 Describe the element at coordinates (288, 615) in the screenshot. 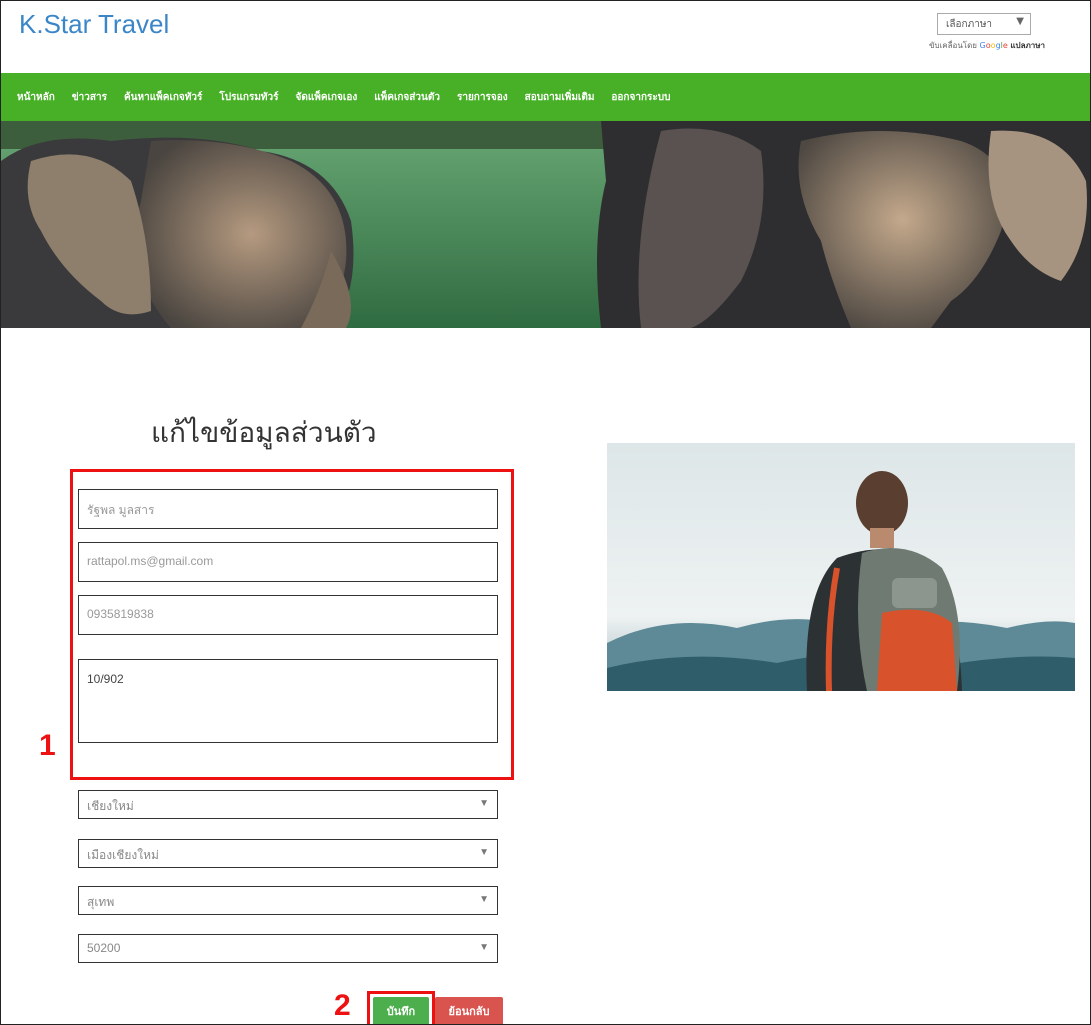

I see `phone-field: 0935819838` at that location.